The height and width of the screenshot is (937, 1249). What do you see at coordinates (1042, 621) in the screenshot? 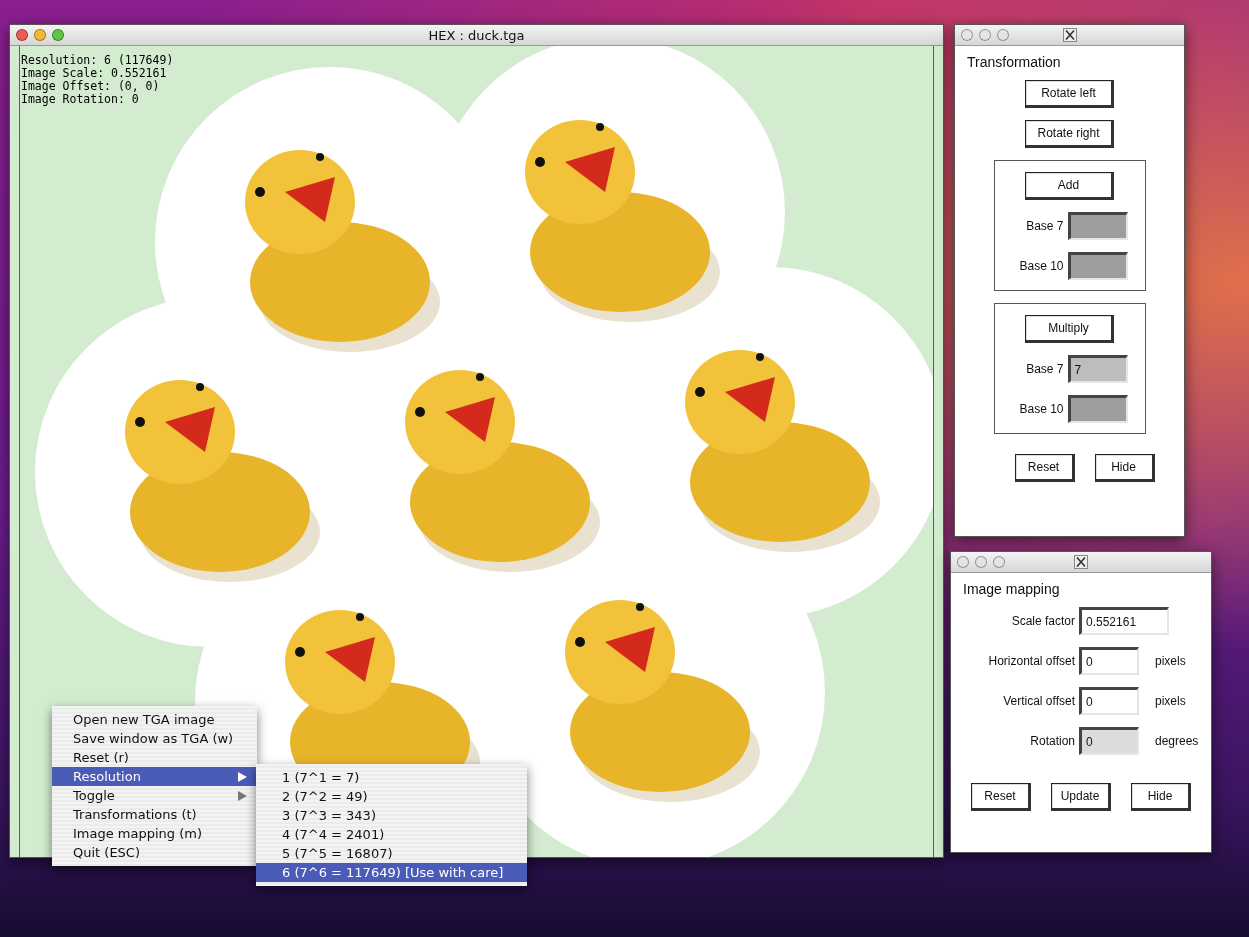
I see `field-label: Scale factor` at bounding box center [1042, 621].